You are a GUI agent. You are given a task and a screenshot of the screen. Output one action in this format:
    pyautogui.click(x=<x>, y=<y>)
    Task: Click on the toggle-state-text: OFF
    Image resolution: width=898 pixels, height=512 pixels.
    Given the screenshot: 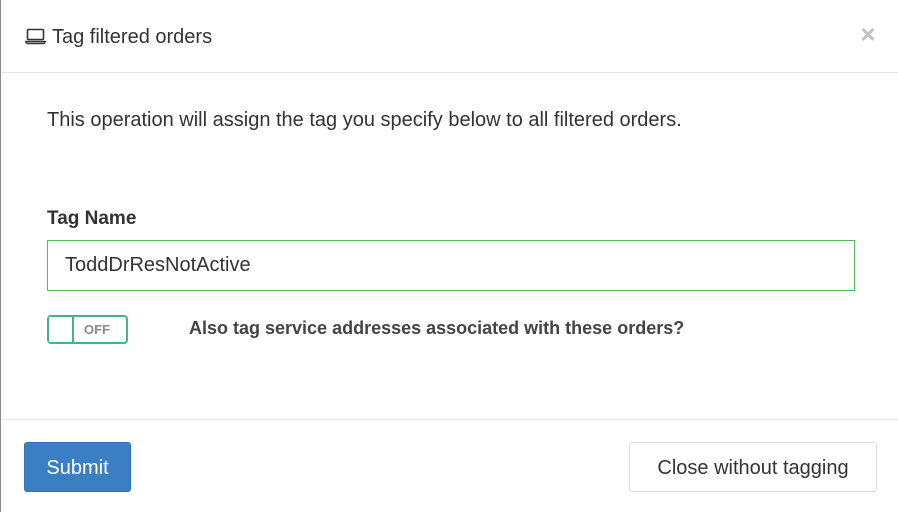 What is the action you would take?
    pyautogui.click(x=97, y=329)
    